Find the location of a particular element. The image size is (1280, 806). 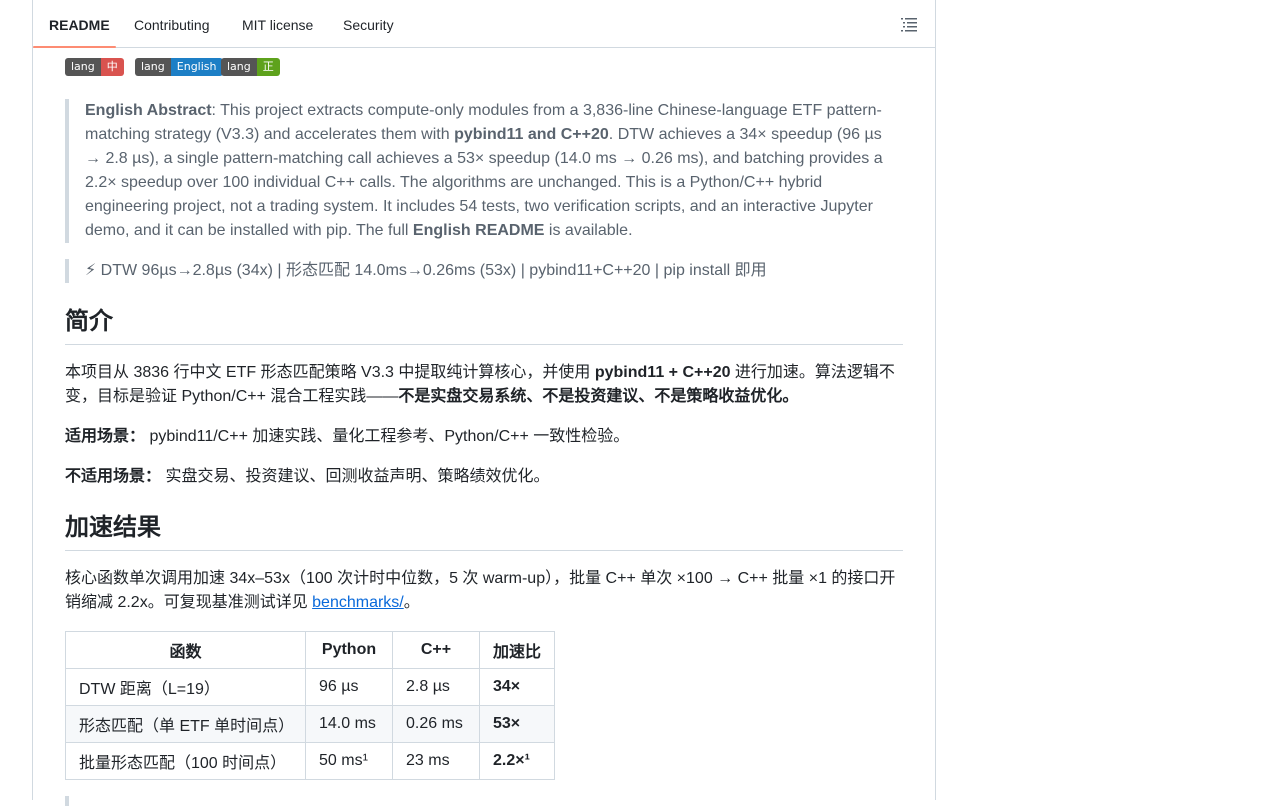

table-row: DTW 距离（L=19） 96 µs 2.8 µs 34× is located at coordinates (310, 687).